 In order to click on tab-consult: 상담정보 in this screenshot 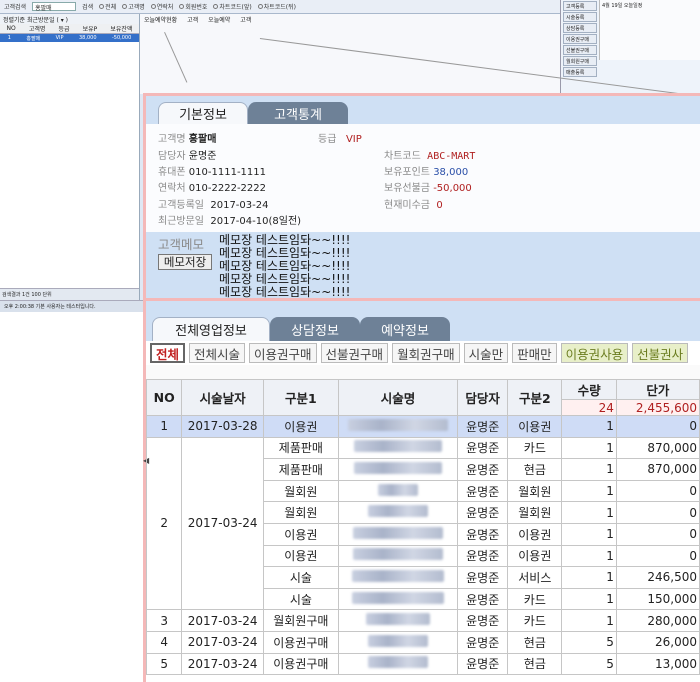, I will do `click(315, 329)`.